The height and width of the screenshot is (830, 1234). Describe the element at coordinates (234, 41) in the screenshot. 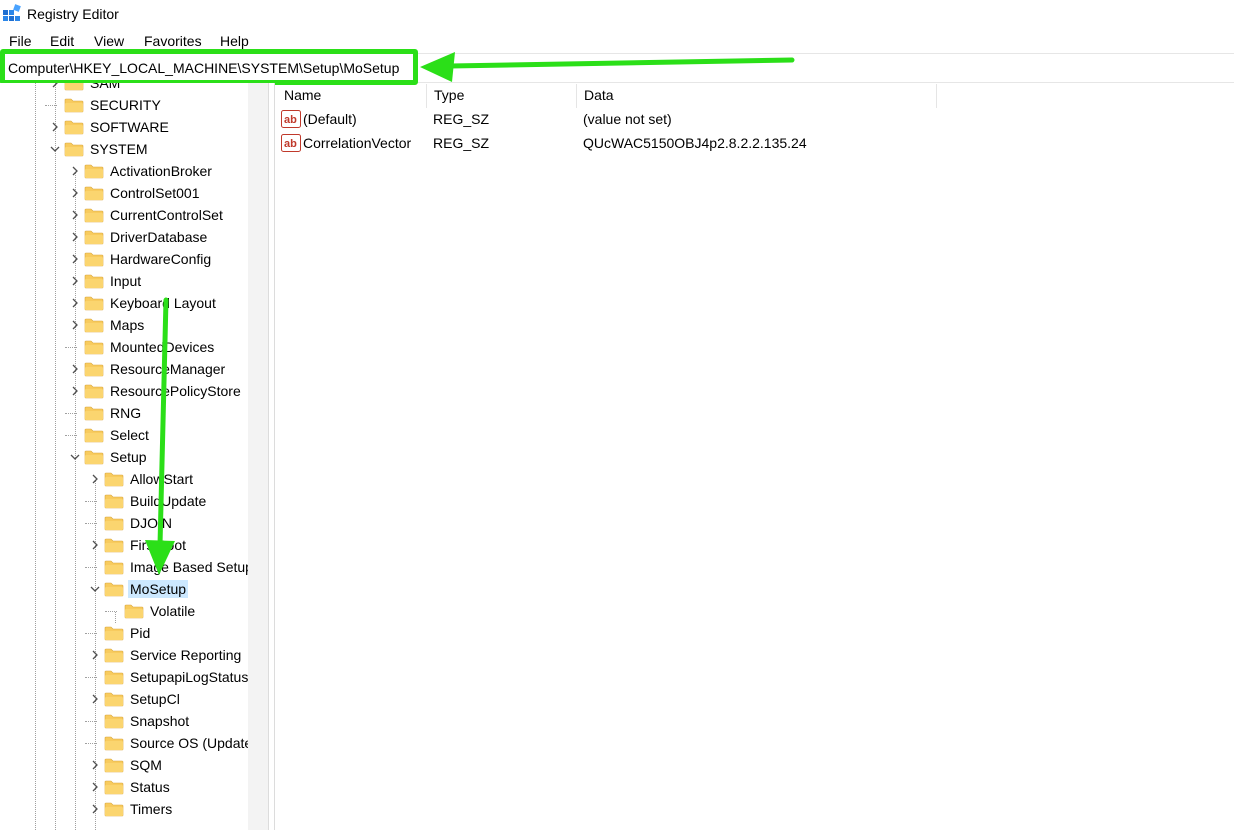

I see `menu-help: Help` at that location.